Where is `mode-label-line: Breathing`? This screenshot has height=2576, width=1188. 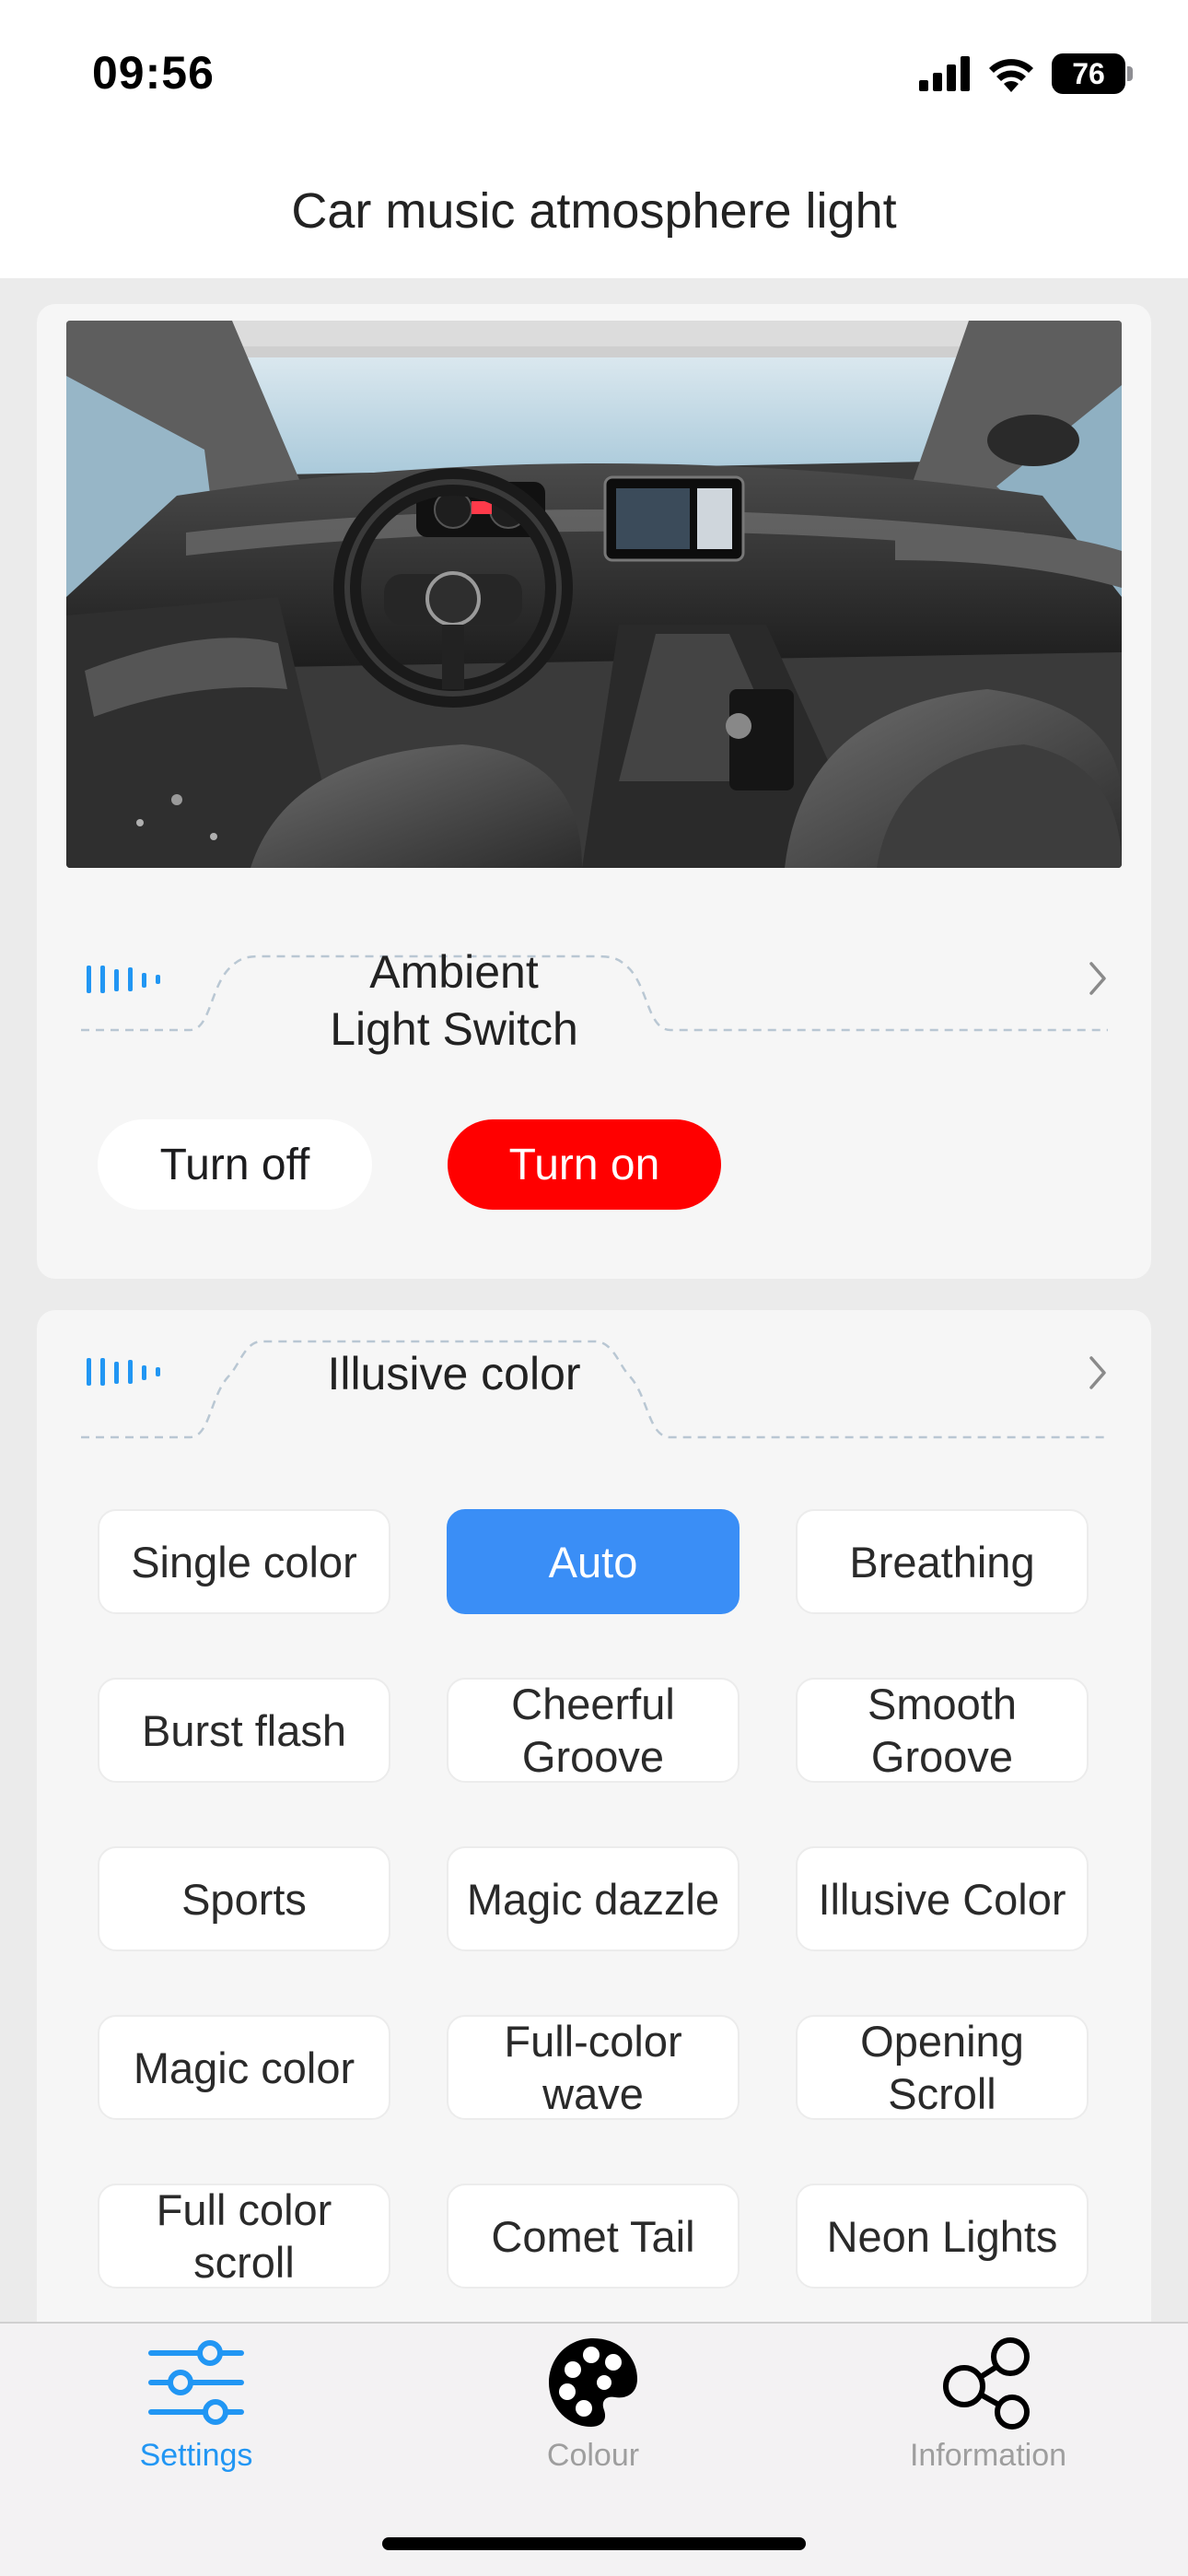 mode-label-line: Breathing is located at coordinates (942, 1562).